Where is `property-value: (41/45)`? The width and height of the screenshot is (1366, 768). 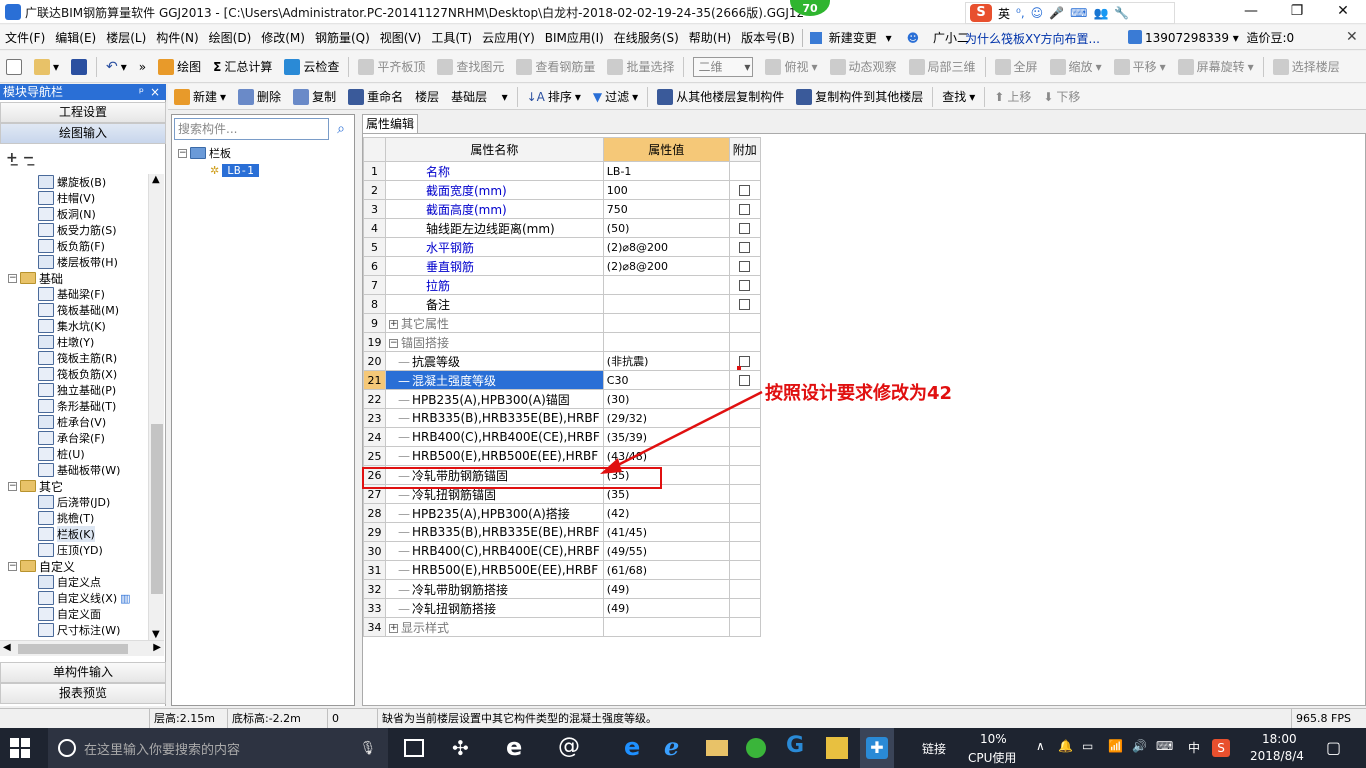 property-value: (41/45) is located at coordinates (666, 532).